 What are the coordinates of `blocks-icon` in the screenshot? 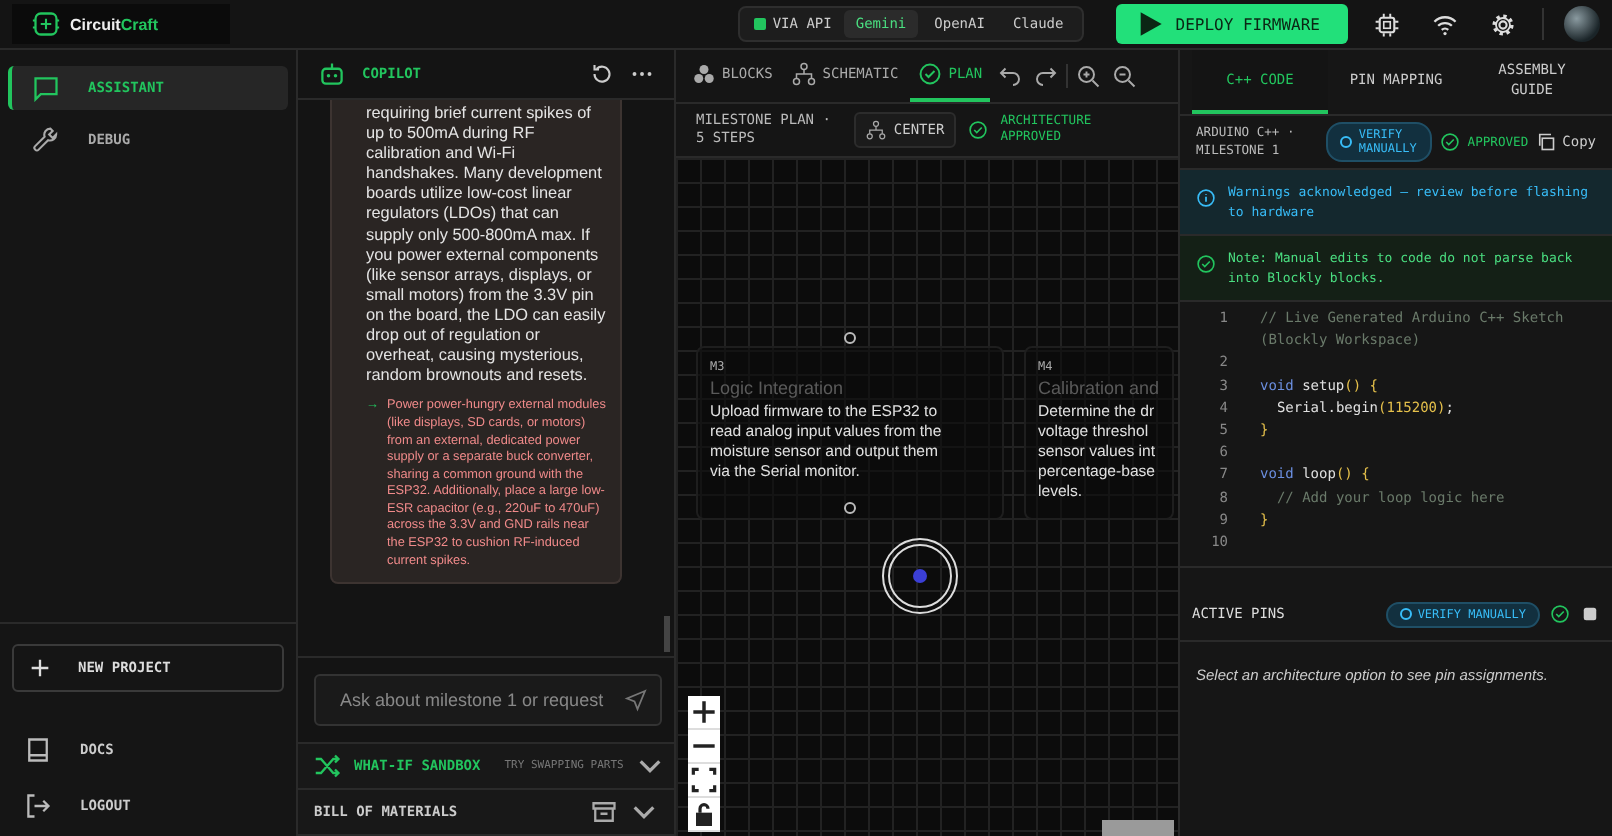 It's located at (704, 74).